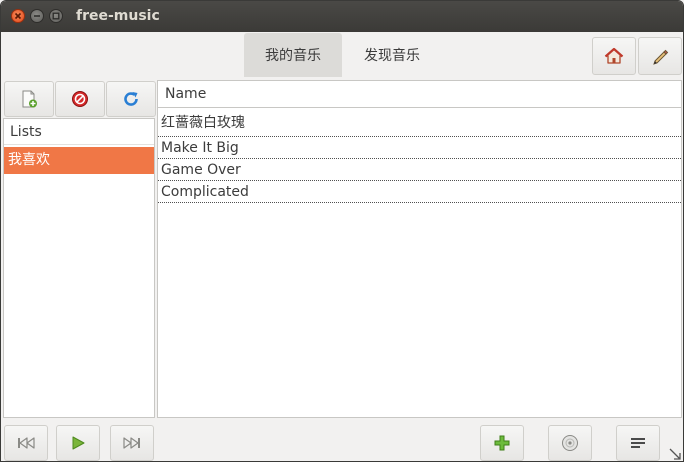  What do you see at coordinates (342, 16) in the screenshot?
I see `title-bar: free-music` at bounding box center [342, 16].